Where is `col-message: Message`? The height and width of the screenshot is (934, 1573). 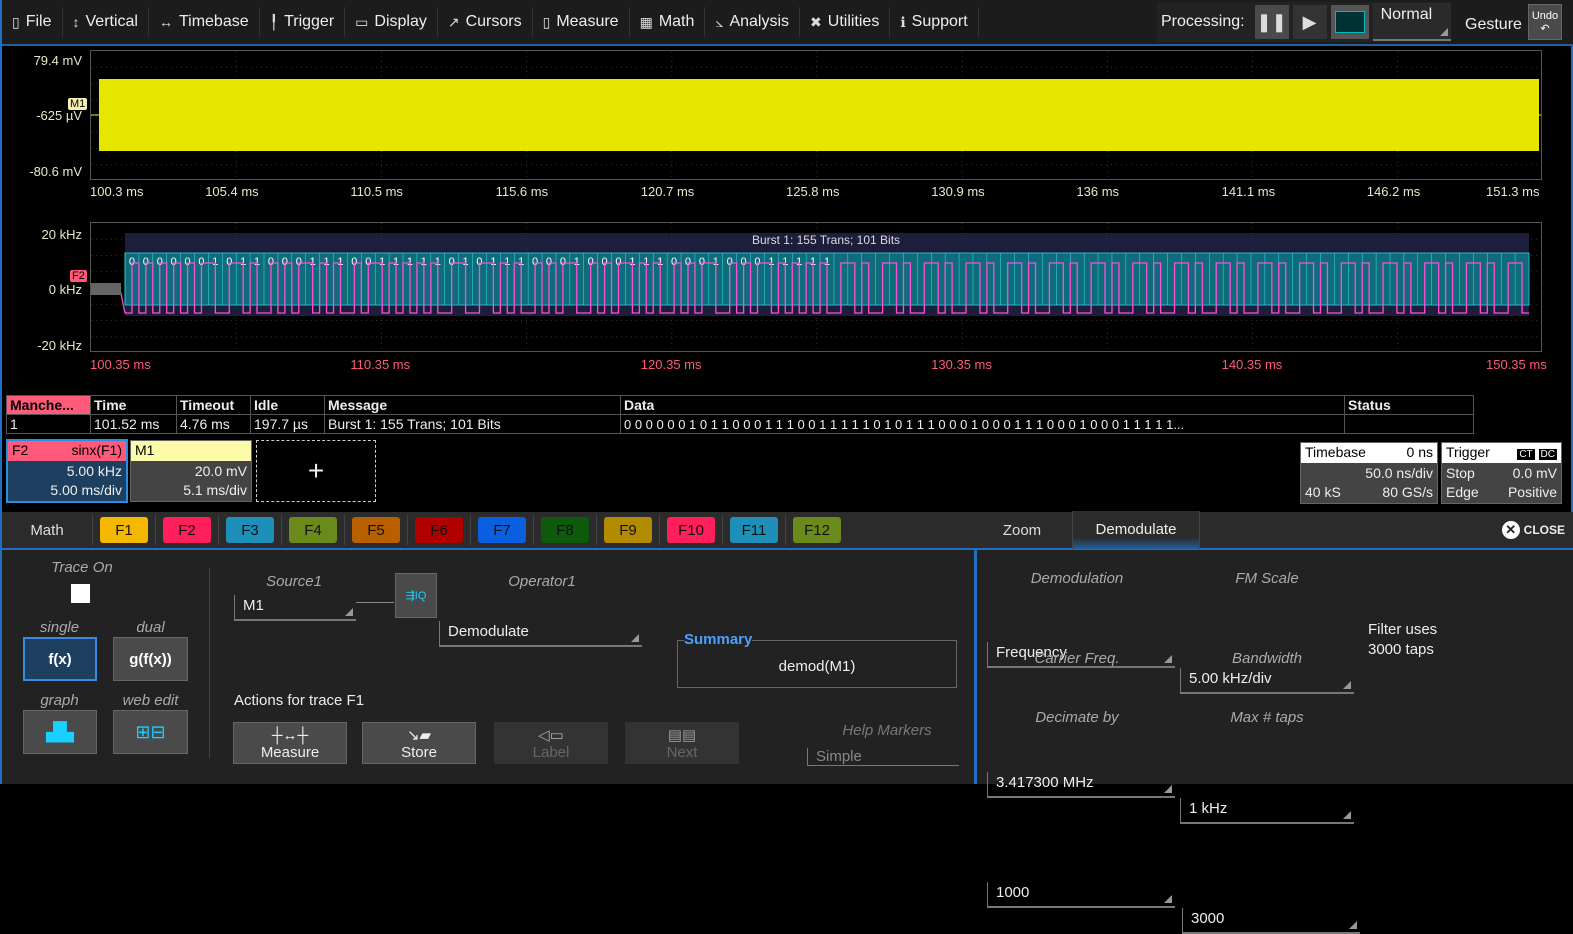 col-message: Message is located at coordinates (472, 405).